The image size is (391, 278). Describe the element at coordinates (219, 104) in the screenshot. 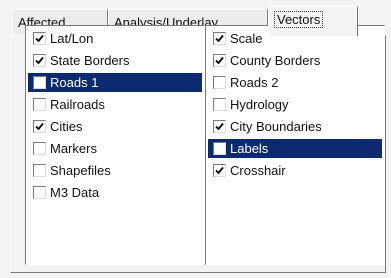

I see `checkbox-hydrology` at that location.